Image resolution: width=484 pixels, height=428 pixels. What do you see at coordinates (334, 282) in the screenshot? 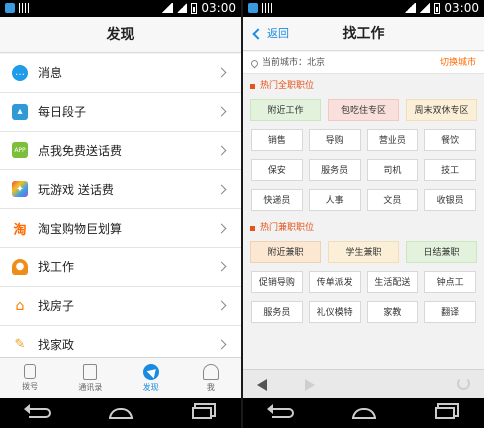
I see `job-button: 传单派发` at bounding box center [334, 282].